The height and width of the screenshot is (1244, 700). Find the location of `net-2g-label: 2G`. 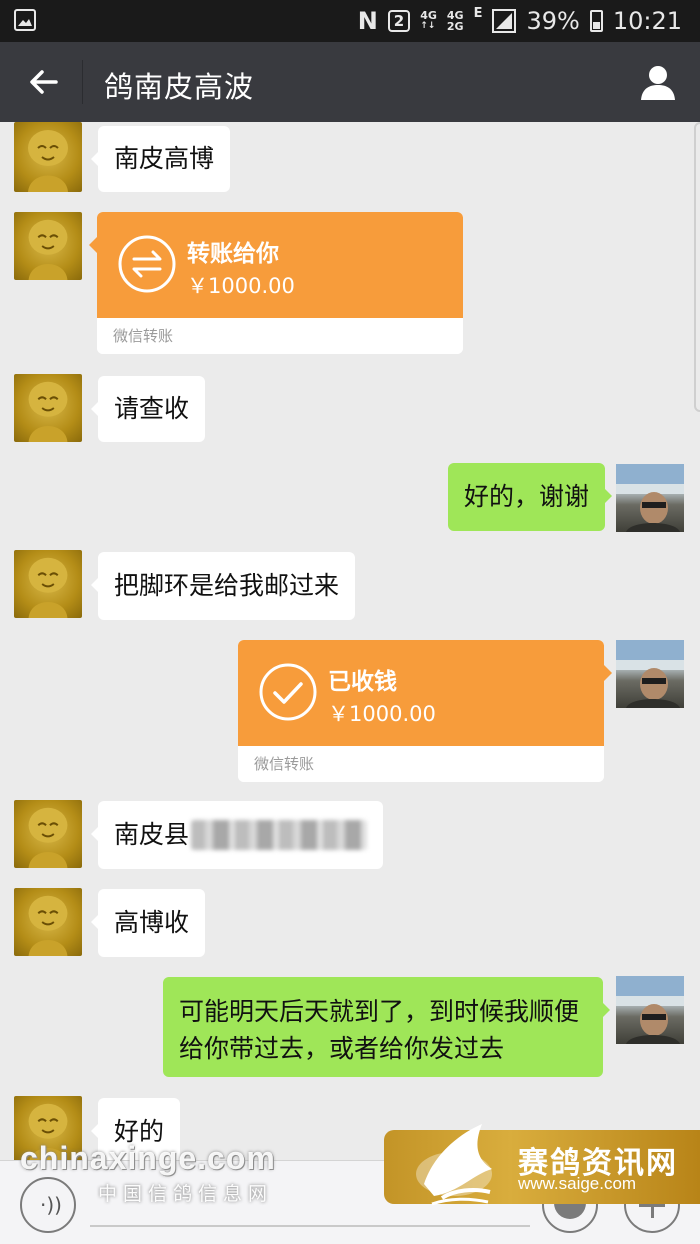

net-2g-label: 2G is located at coordinates (455, 26).